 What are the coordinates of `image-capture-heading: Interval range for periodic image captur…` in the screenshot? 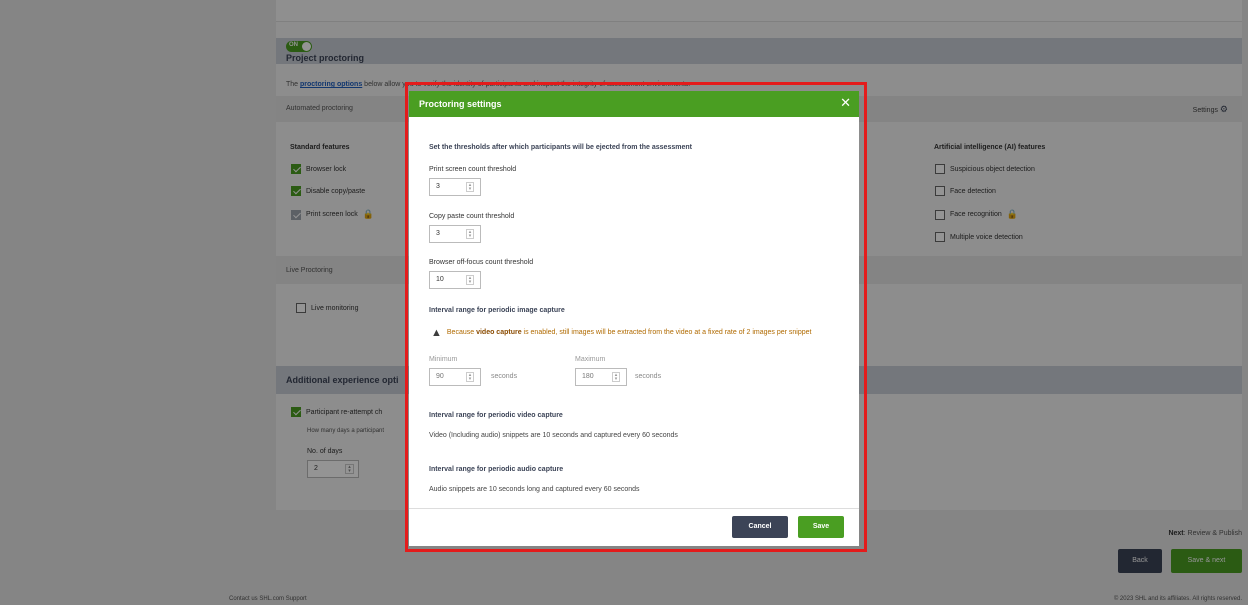 It's located at (497, 310).